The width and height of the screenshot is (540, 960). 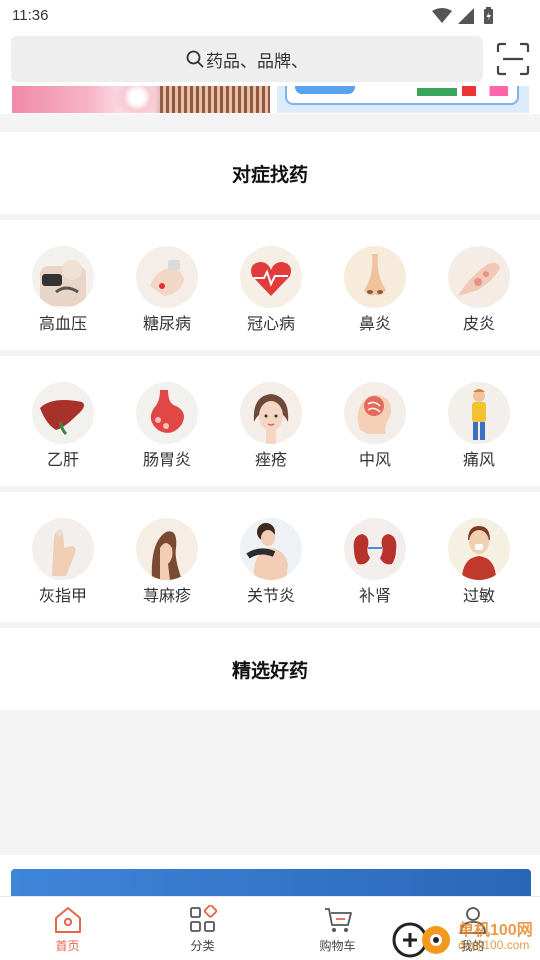 What do you see at coordinates (442, 15) in the screenshot?
I see `wifi-icon` at bounding box center [442, 15].